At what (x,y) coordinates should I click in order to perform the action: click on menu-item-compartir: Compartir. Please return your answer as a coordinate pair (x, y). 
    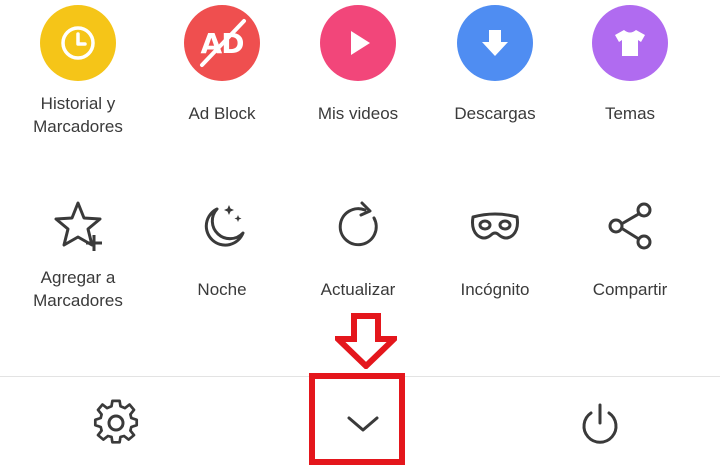
    Looking at the image, I should click on (630, 257).